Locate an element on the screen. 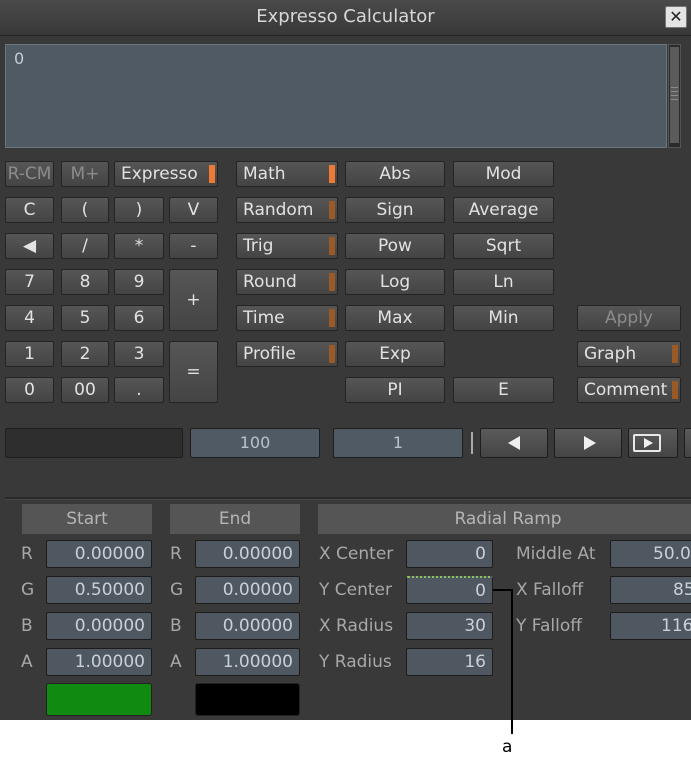 This screenshot has height=757, width=691. callout-leader-vertical is located at coordinates (512, 661).